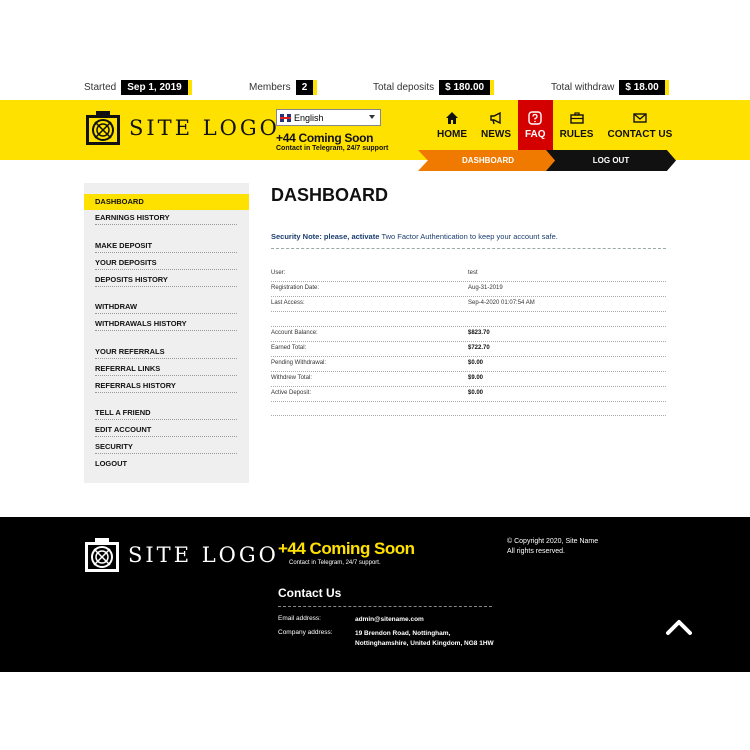 The width and height of the screenshot is (750, 750). Describe the element at coordinates (278, 273) in the screenshot. I see `info-label: User:` at that location.